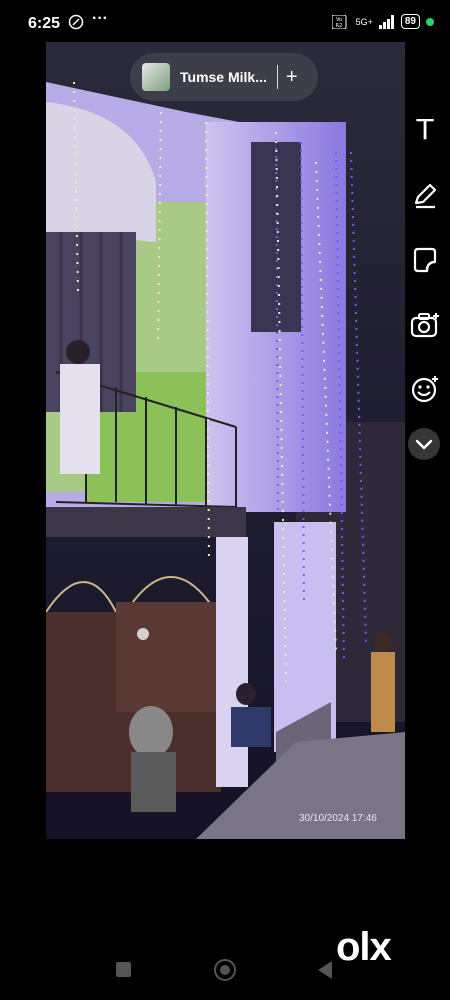 The width and height of the screenshot is (450, 1000). I want to click on photo-timestamp: 30/10/2024 17:46, so click(338, 818).